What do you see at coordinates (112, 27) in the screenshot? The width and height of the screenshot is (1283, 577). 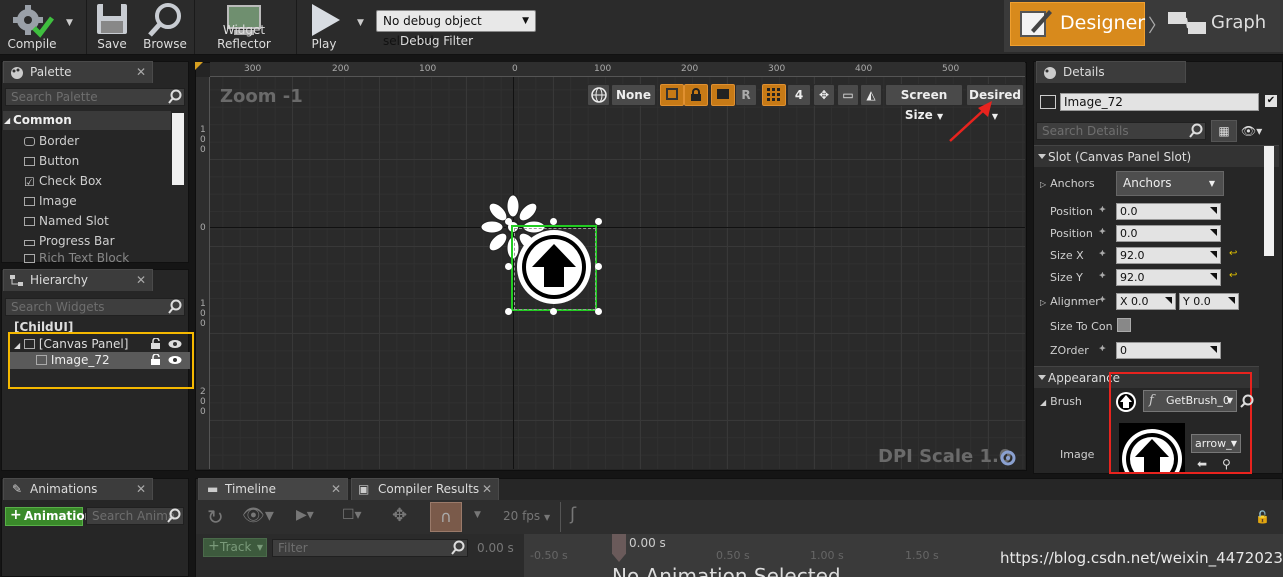 I see `save-button: Save` at bounding box center [112, 27].